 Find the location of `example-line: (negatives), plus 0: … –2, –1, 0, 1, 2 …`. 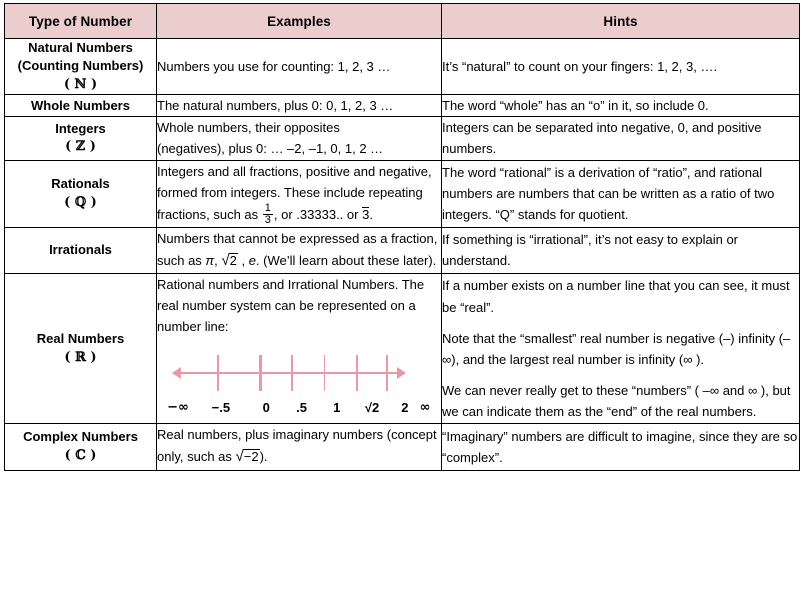

example-line: (negatives), plus 0: … –2, –1, 0, 1, 2 … is located at coordinates (270, 149).